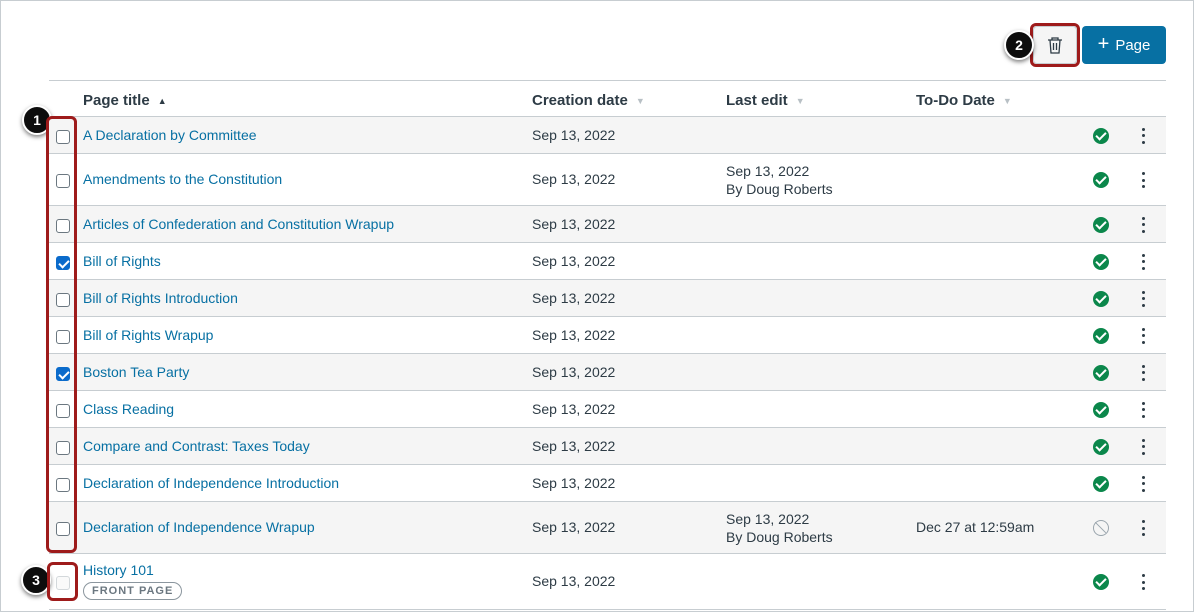 This screenshot has height=612, width=1194. I want to click on column-header-creation-date: Creation date ▼, so click(588, 100).